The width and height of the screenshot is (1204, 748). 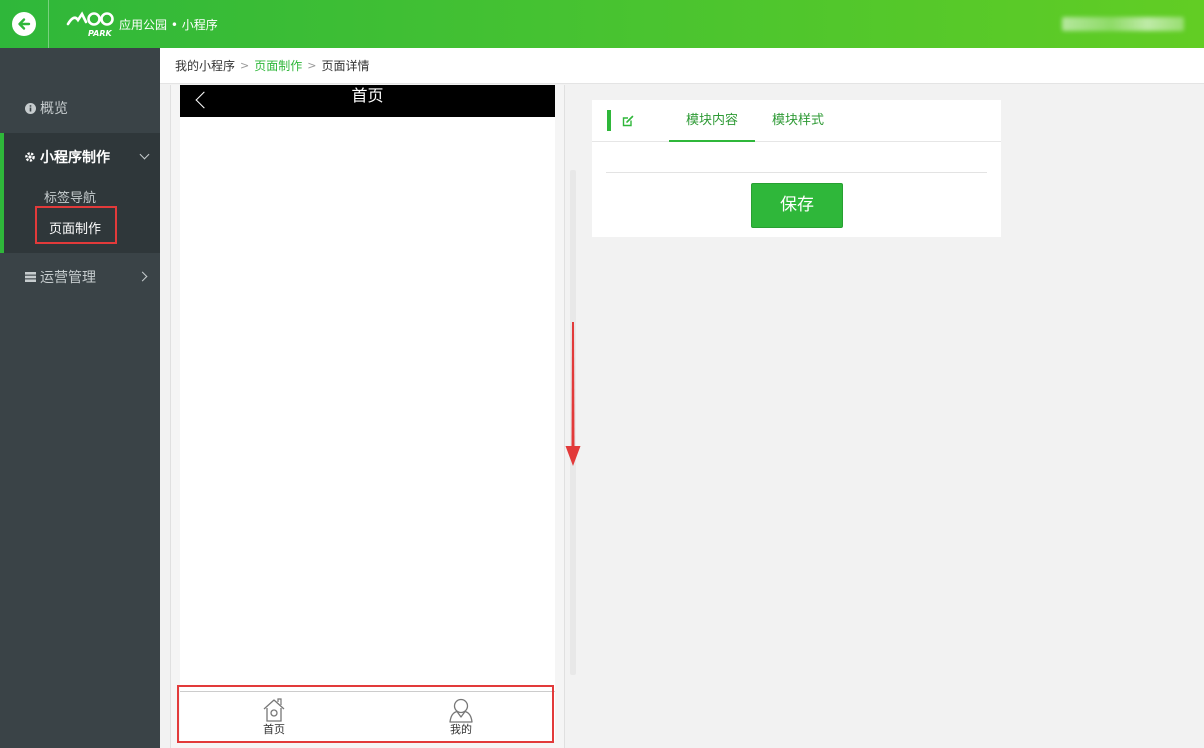 I want to click on phone-tab-home: 首页, so click(x=274, y=718).